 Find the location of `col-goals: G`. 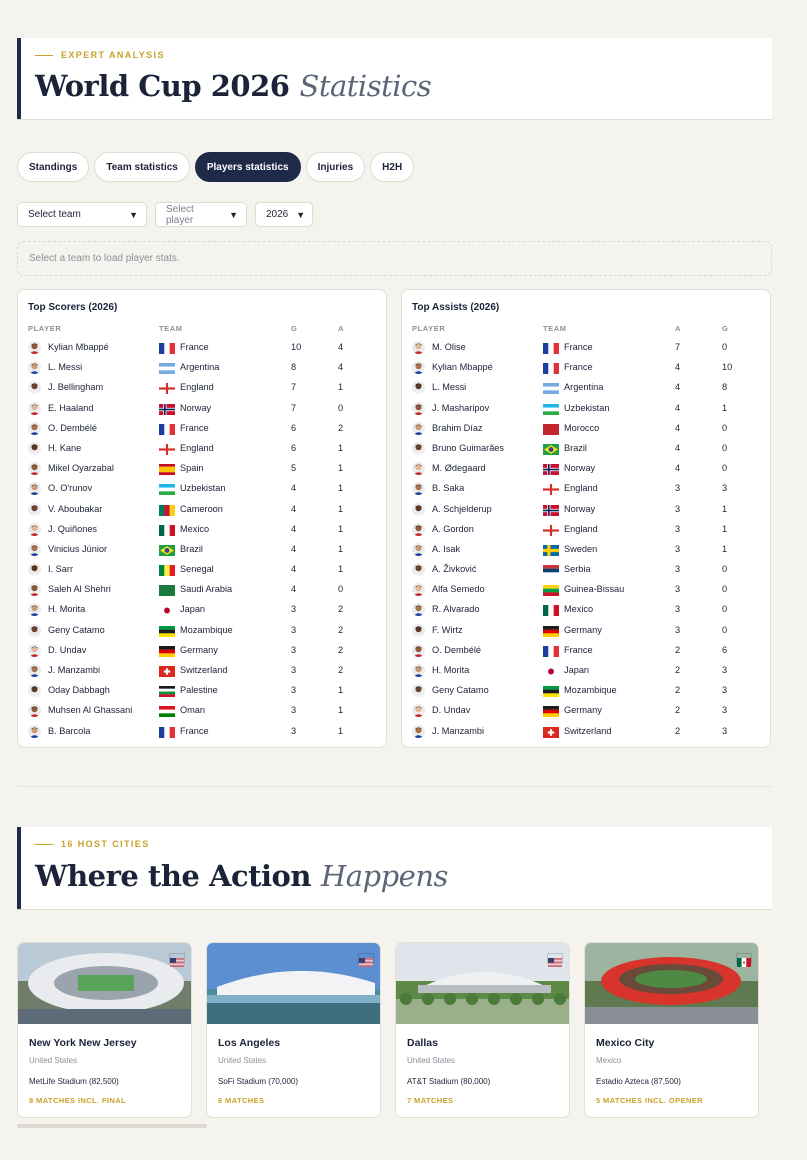

col-goals: G is located at coordinates (294, 328).